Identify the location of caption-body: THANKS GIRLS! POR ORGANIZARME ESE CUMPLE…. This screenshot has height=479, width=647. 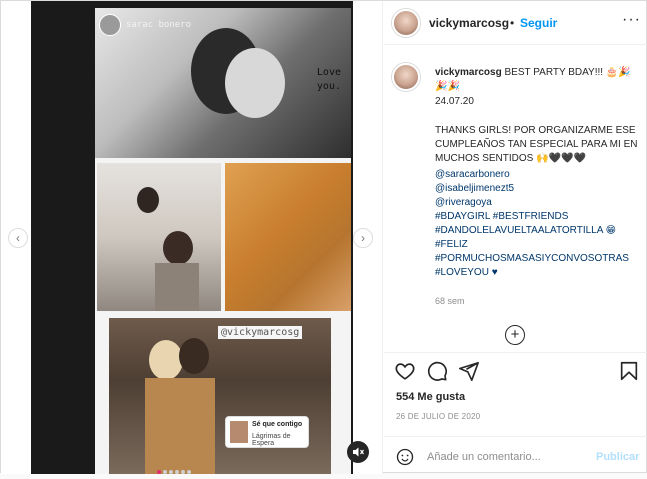
(536, 144).